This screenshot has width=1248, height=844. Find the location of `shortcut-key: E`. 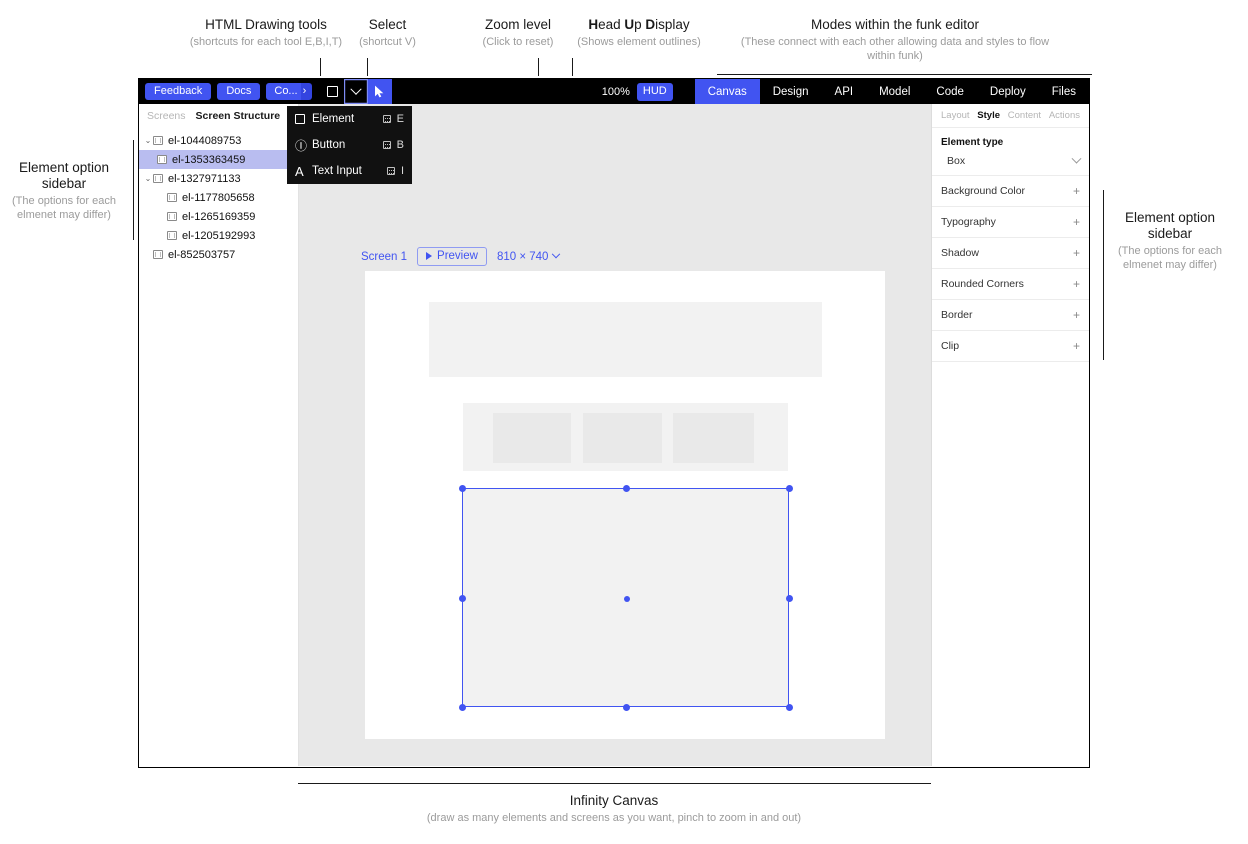

shortcut-key: E is located at coordinates (400, 119).